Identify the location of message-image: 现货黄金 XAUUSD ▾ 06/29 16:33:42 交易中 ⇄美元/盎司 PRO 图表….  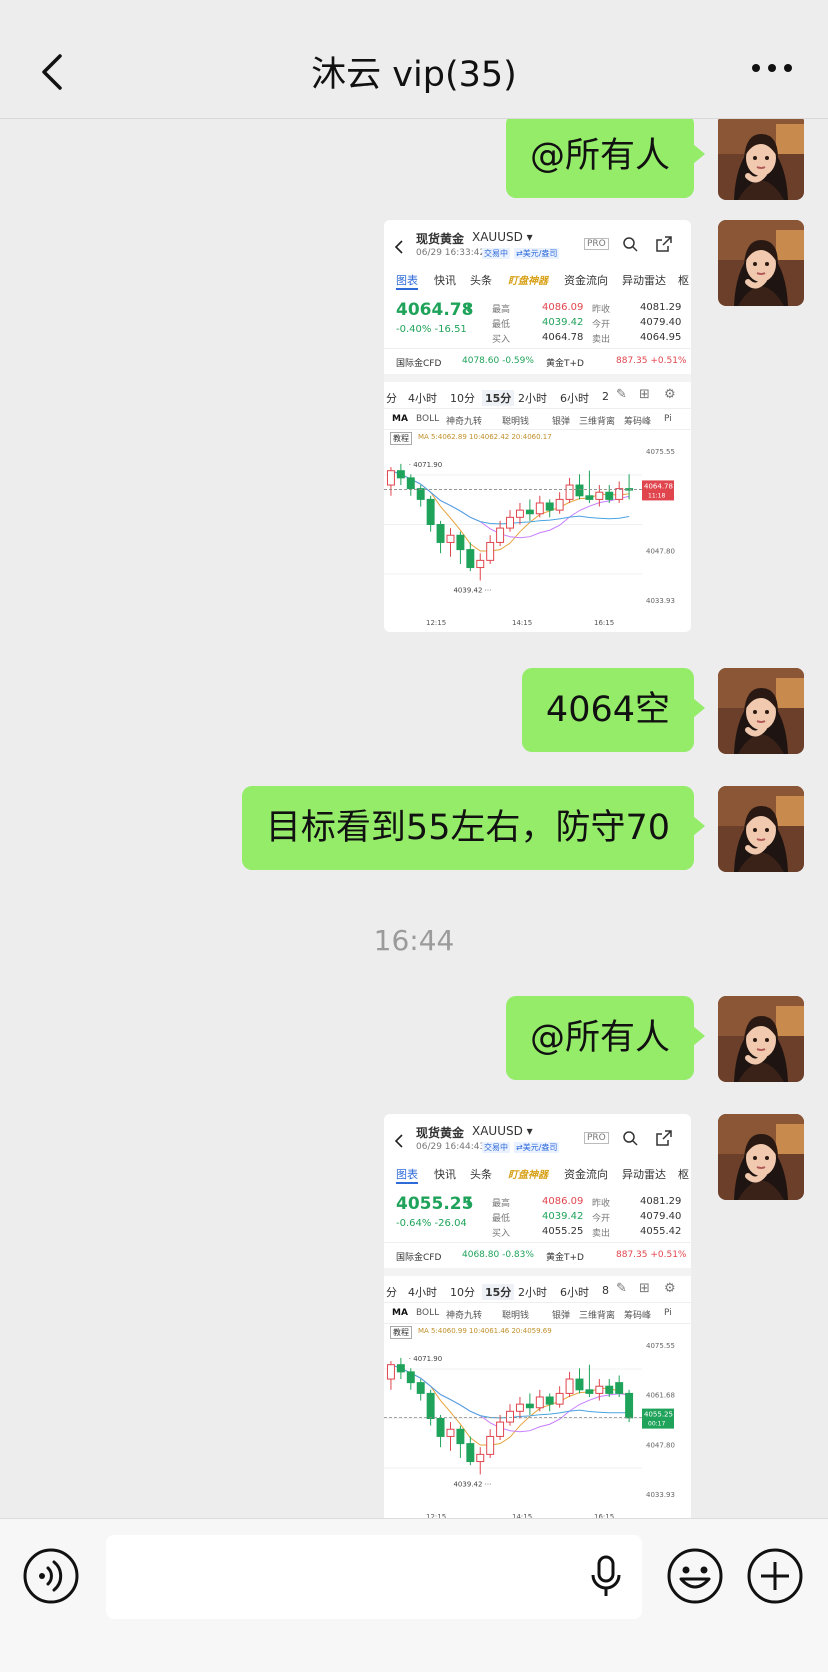
(537, 426).